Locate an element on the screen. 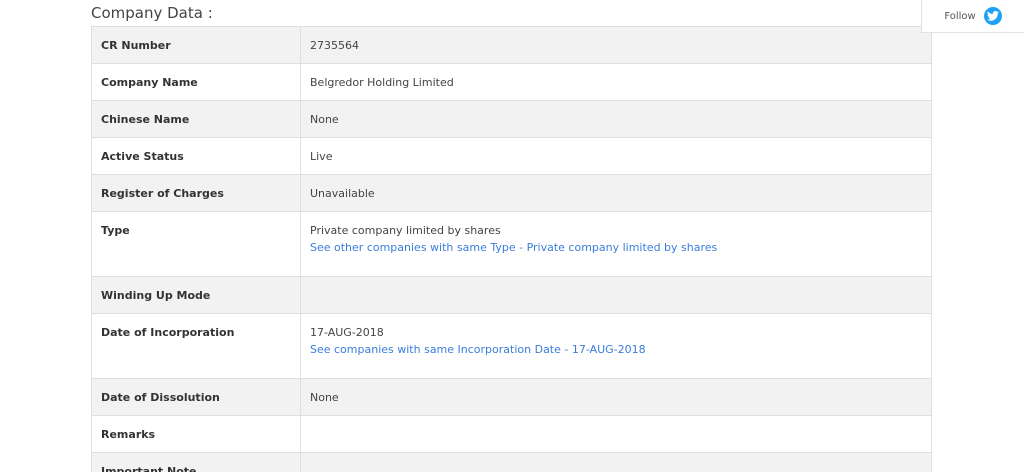 The height and width of the screenshot is (472, 1024). table-row-date-of-dissolution: Date of Dissolution None is located at coordinates (511, 397).